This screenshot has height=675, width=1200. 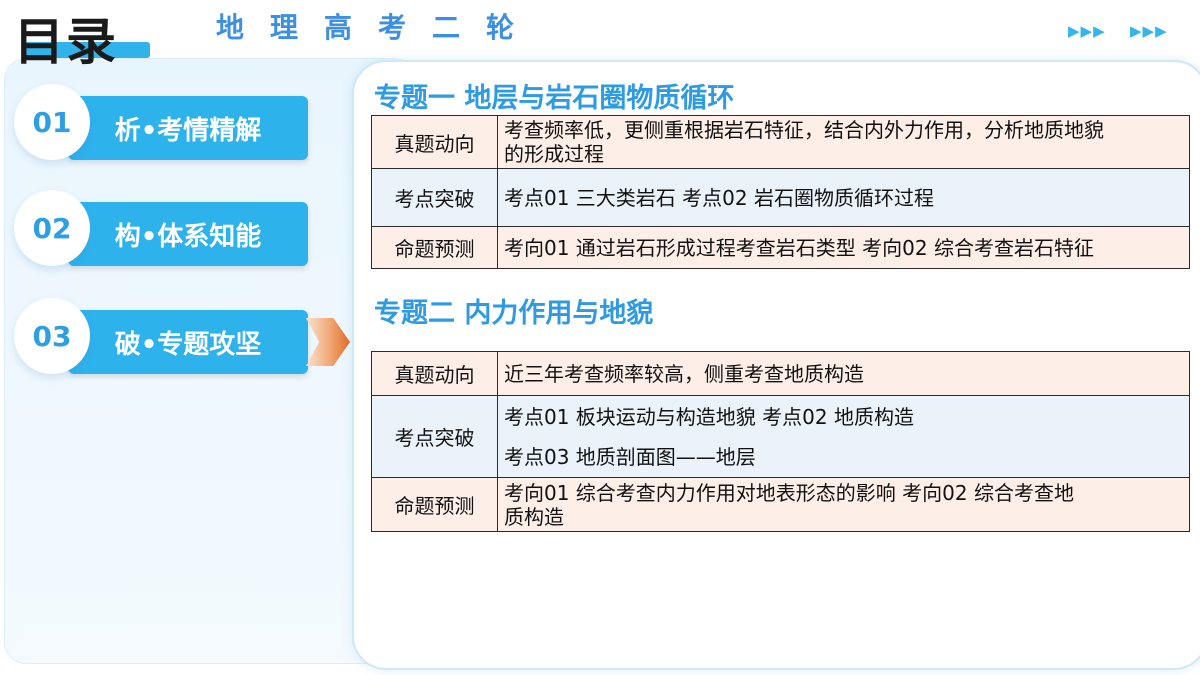 What do you see at coordinates (188, 344) in the screenshot?
I see `menu-label: 破•专题攻坚` at bounding box center [188, 344].